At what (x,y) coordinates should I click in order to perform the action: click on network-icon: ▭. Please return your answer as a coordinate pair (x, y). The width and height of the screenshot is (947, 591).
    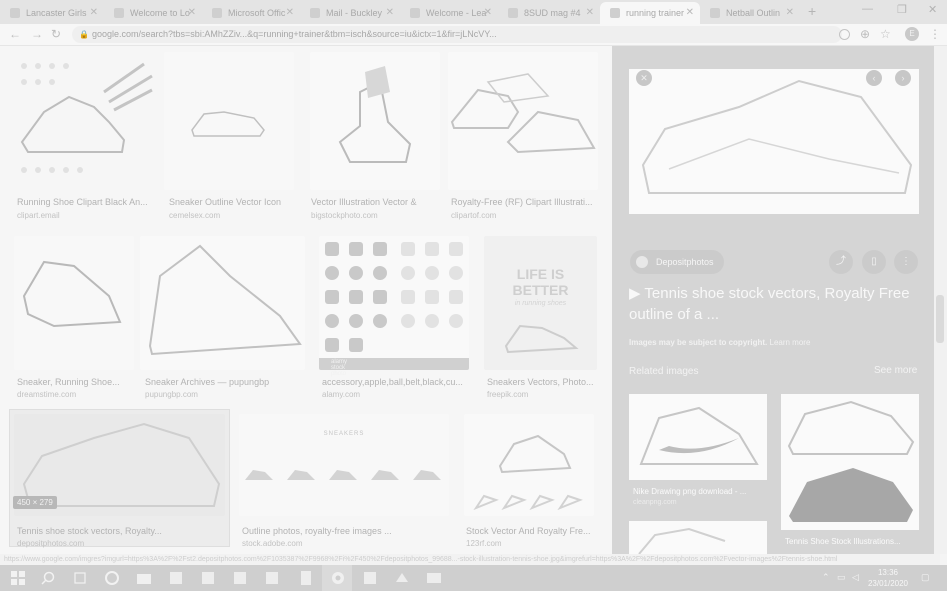
    Looking at the image, I should click on (841, 577).